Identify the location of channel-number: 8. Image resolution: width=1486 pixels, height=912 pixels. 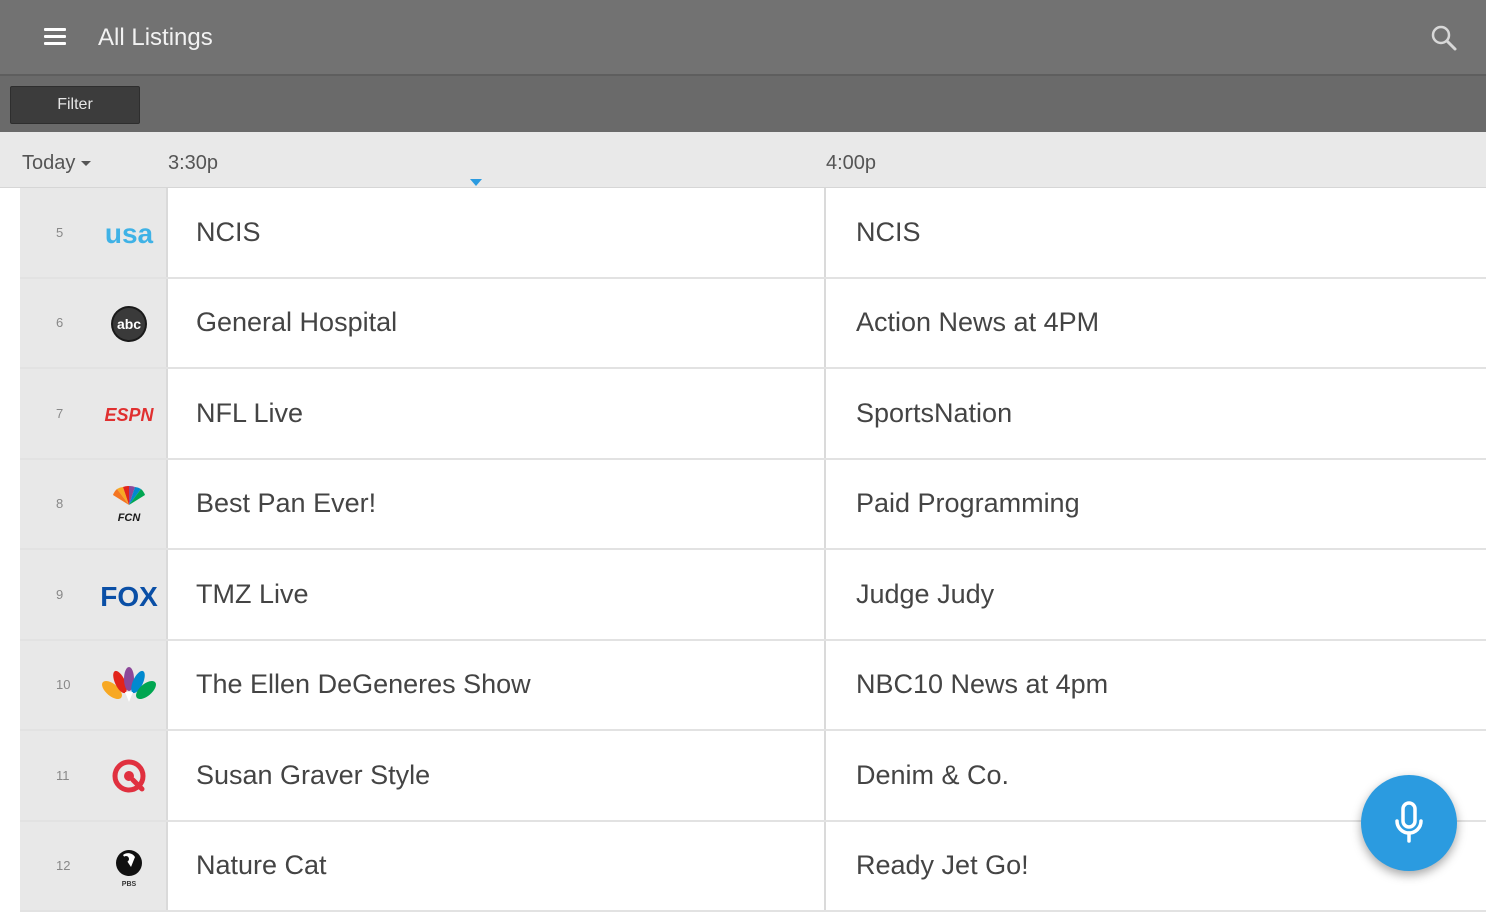
(71, 504).